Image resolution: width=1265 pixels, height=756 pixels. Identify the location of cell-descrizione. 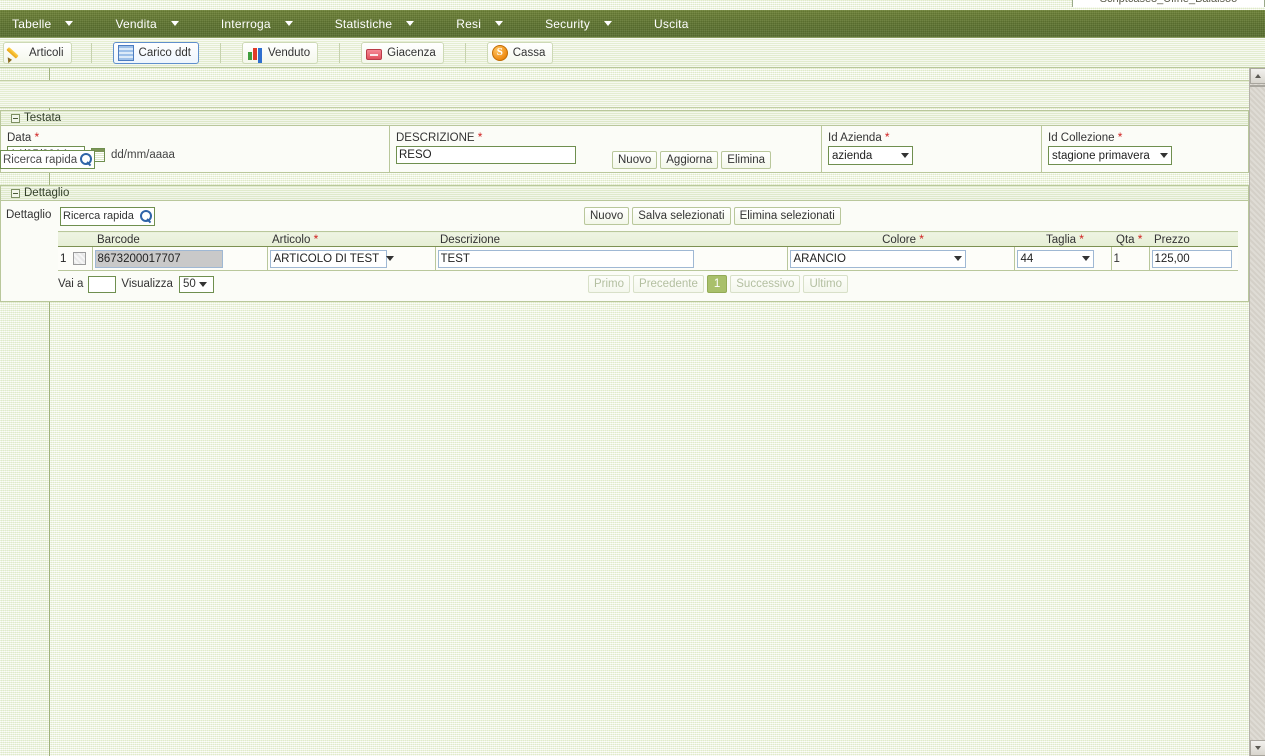
(610, 258).